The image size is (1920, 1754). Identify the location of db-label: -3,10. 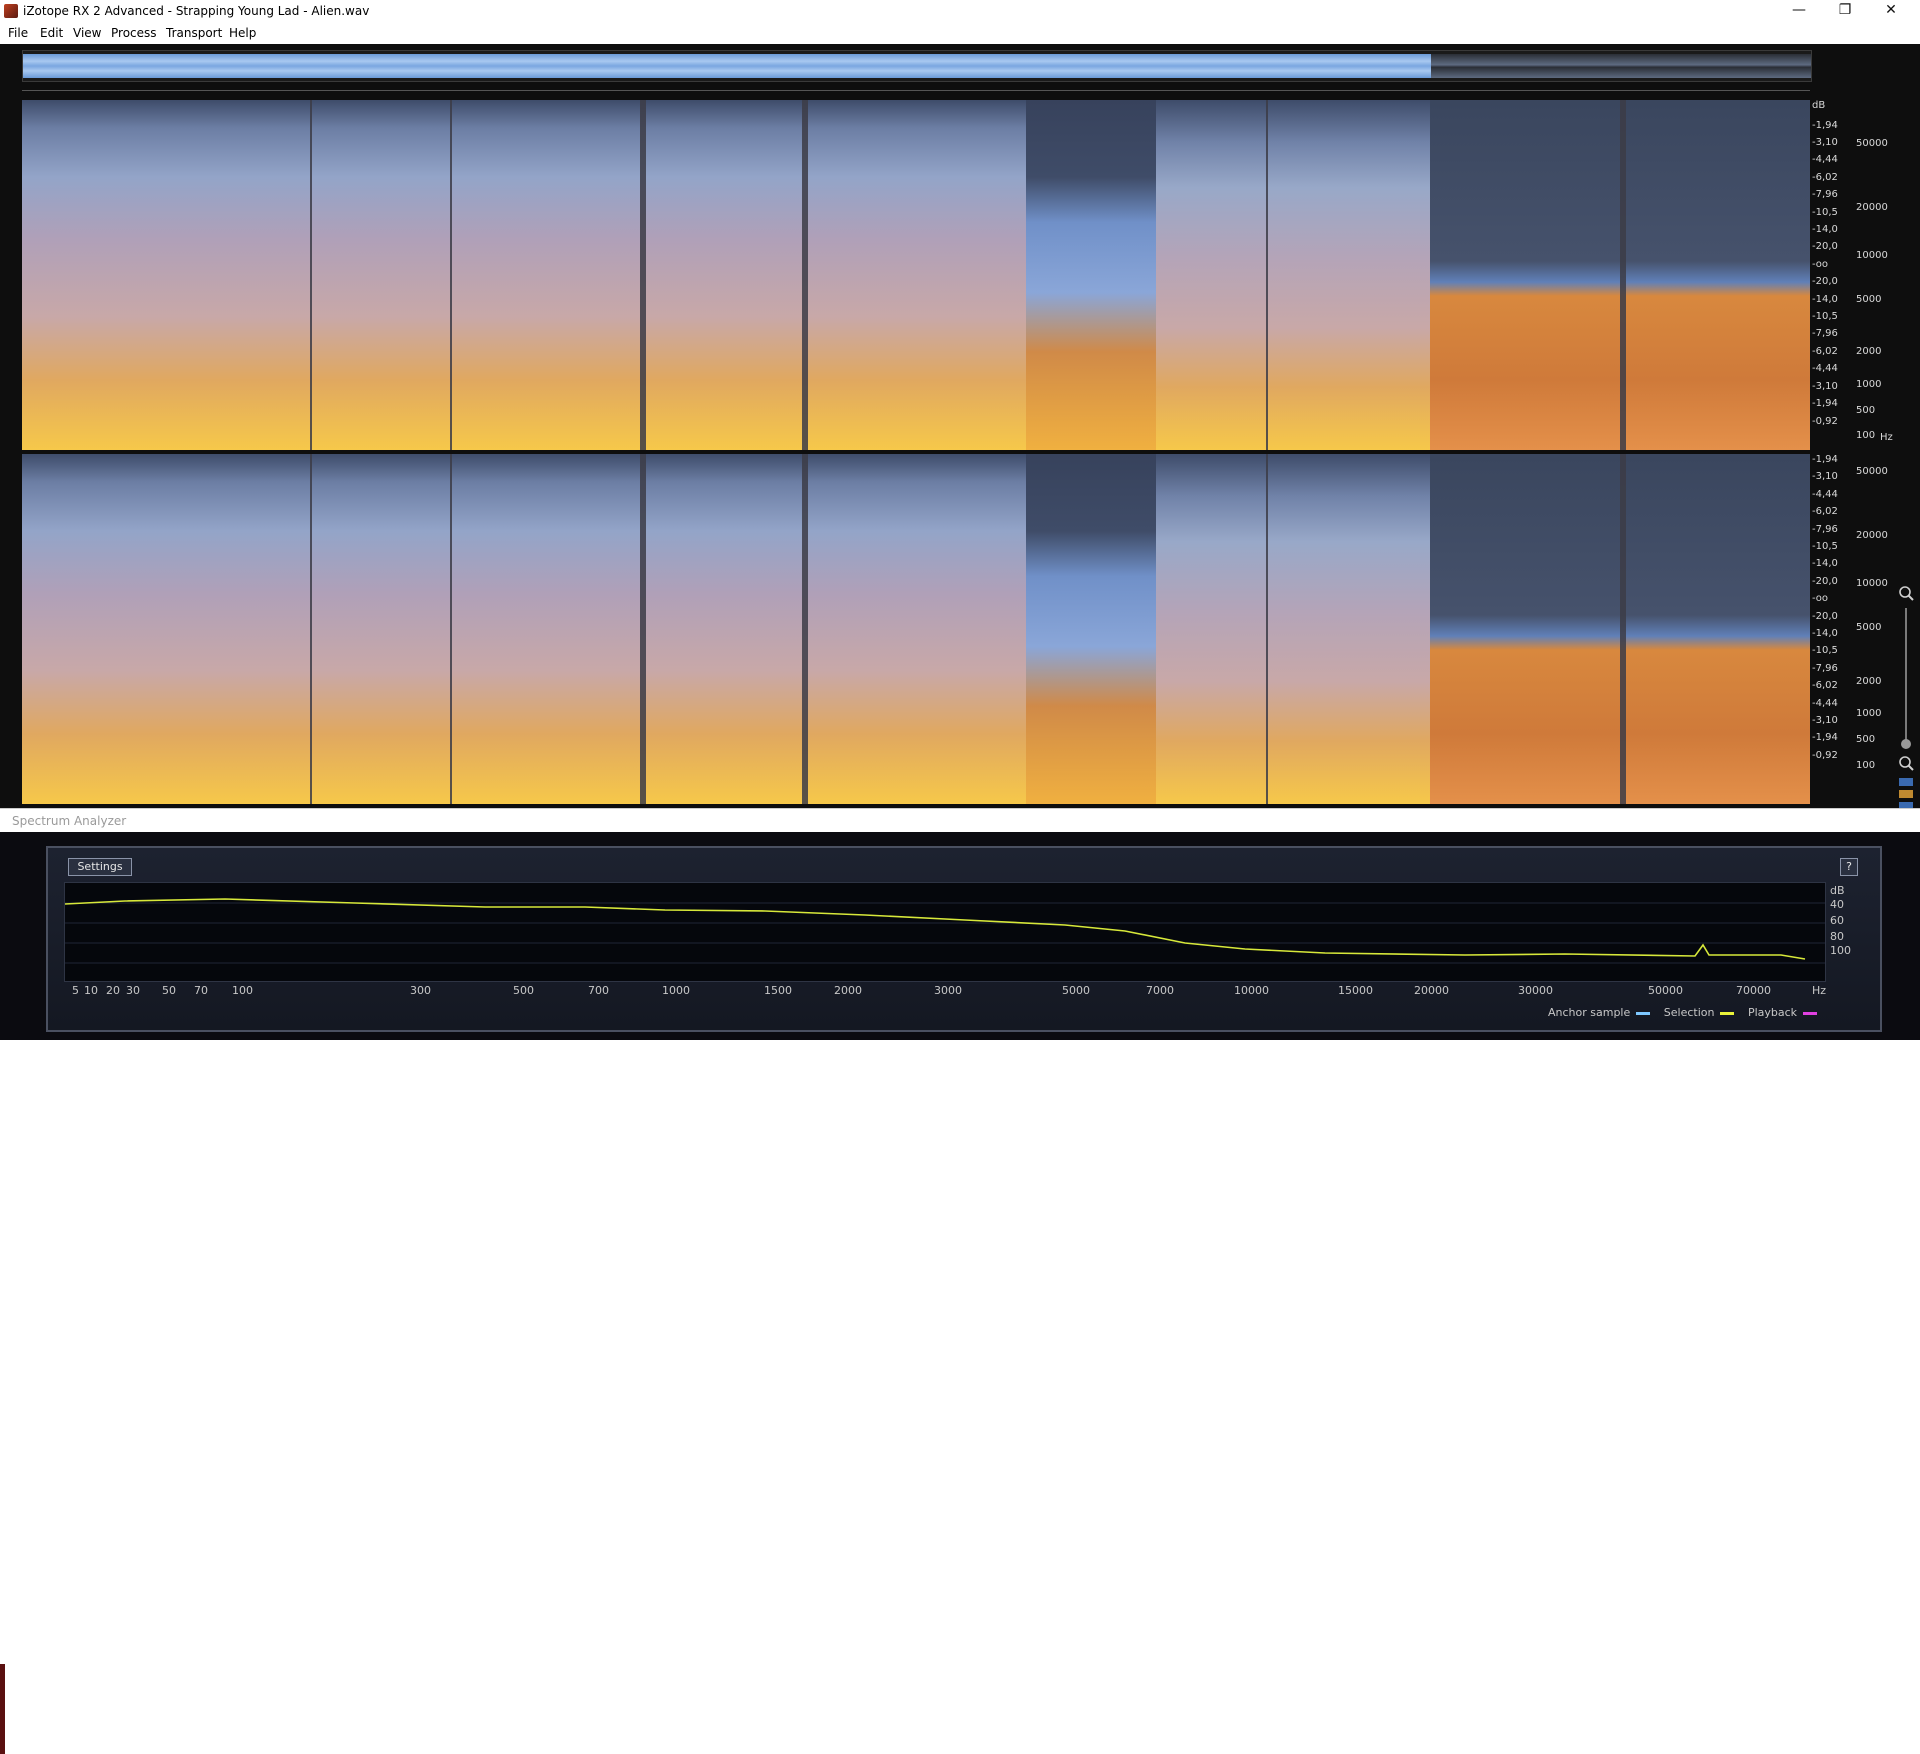
(1825, 386).